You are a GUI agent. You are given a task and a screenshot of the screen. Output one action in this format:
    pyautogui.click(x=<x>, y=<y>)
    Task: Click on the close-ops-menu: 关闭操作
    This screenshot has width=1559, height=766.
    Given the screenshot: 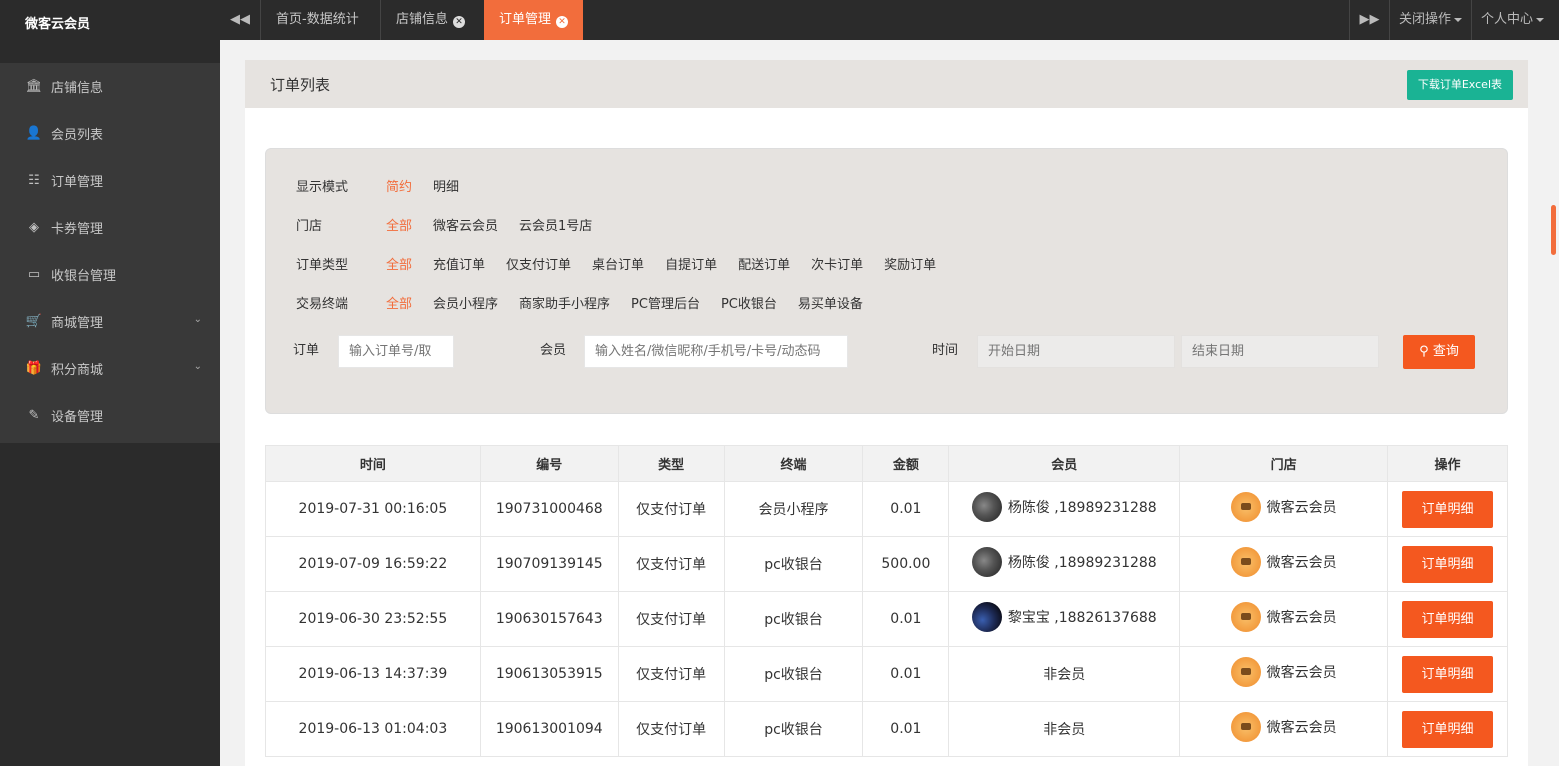 What is the action you would take?
    pyautogui.click(x=1430, y=20)
    